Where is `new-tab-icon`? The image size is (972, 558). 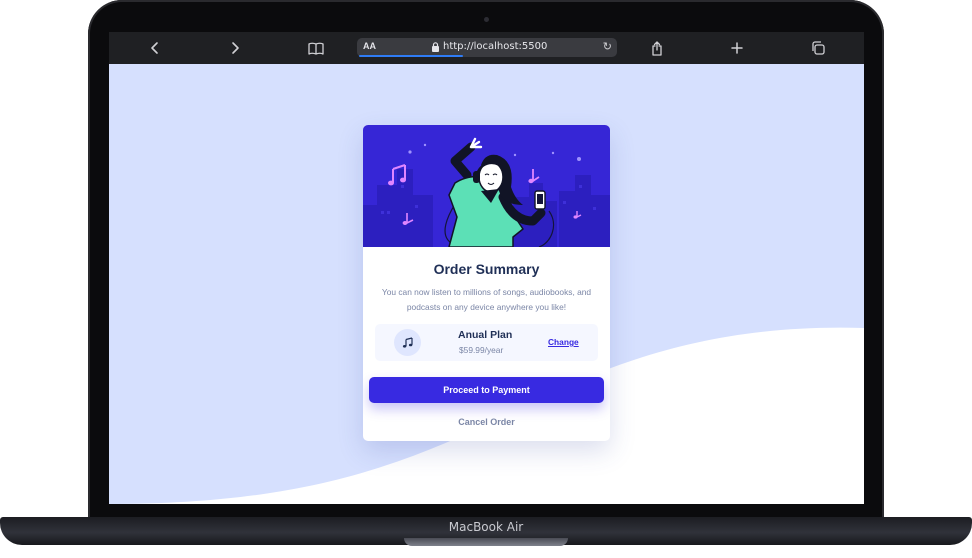
new-tab-icon is located at coordinates (737, 48).